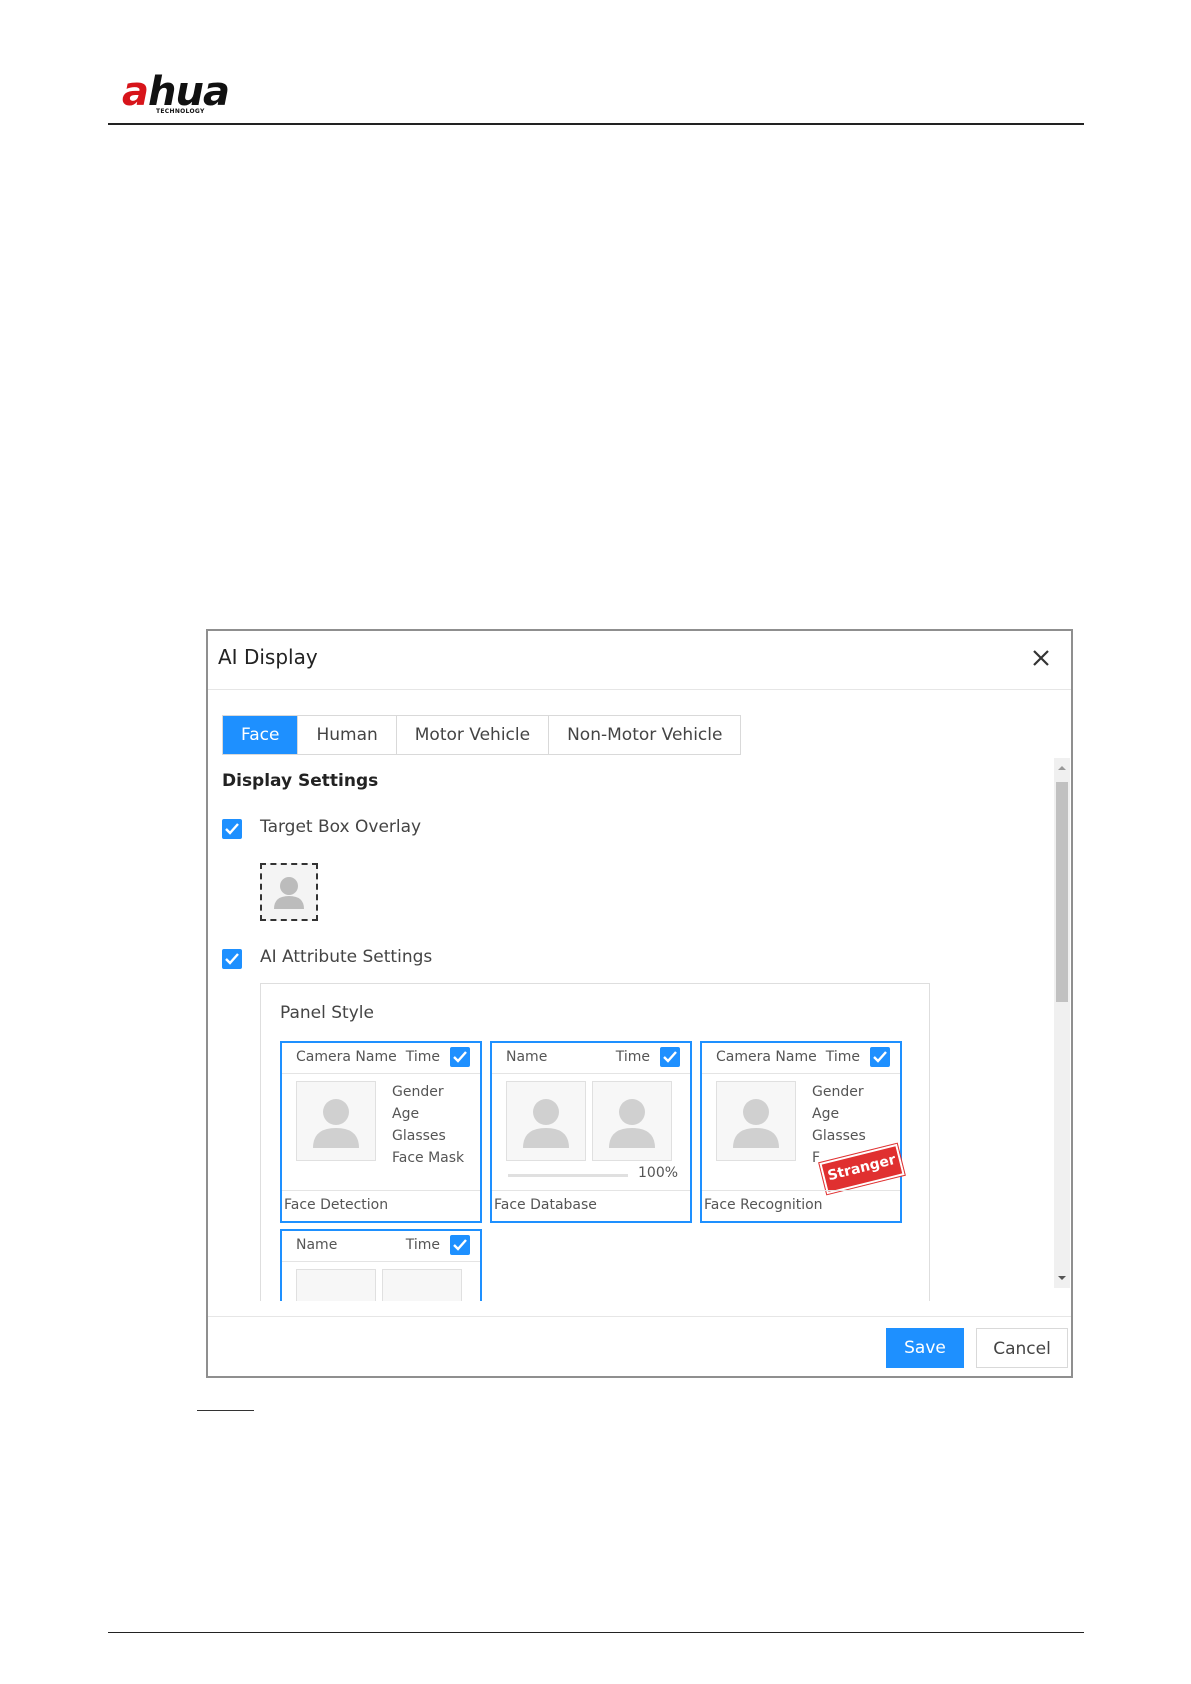 This screenshot has width=1191, height=1684. Describe the element at coordinates (591, 1205) in the screenshot. I see `card-footer: Face Database` at that location.